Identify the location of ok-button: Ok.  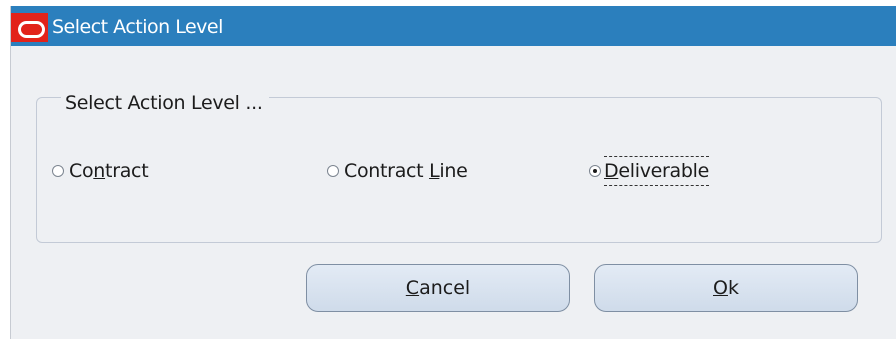
(726, 288).